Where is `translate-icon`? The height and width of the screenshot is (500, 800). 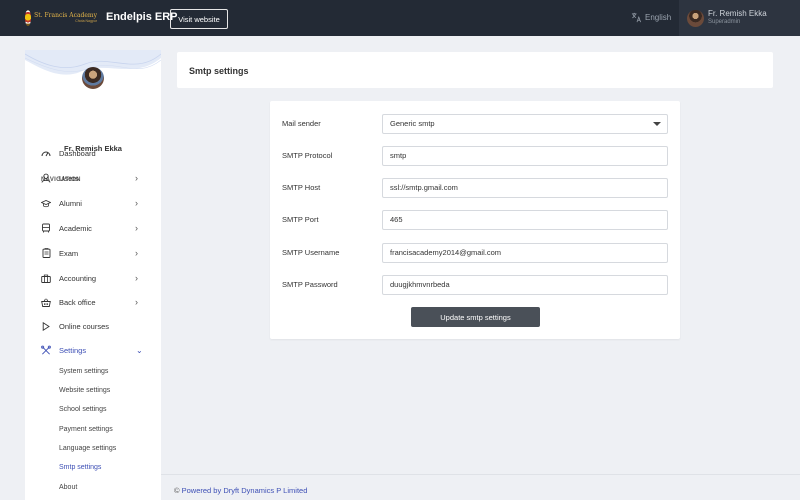
translate-icon is located at coordinates (636, 17).